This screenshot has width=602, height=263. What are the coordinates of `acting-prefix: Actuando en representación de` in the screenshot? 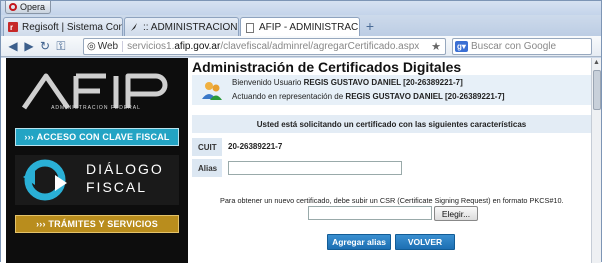 It's located at (289, 96).